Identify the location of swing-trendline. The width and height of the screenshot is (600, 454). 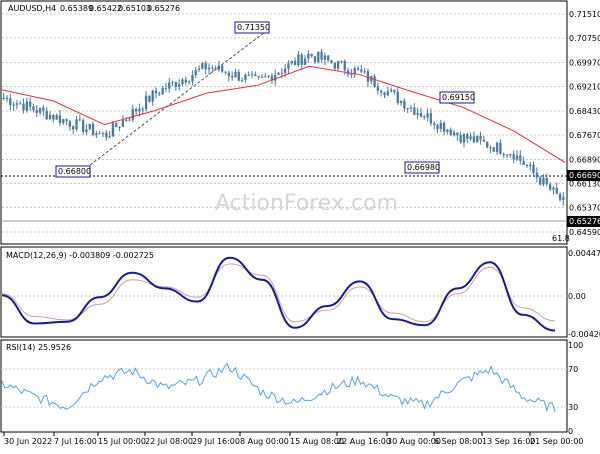
(177, 98).